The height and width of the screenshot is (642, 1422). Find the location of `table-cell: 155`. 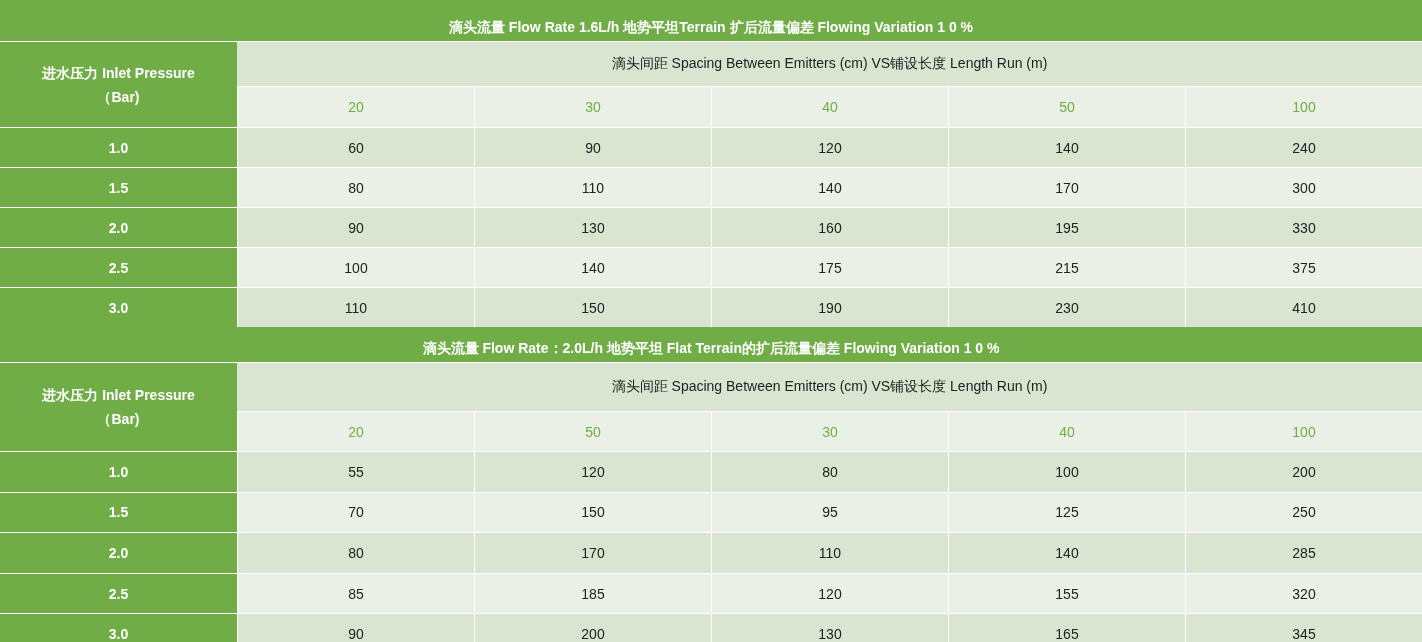

table-cell: 155 is located at coordinates (1066, 593).